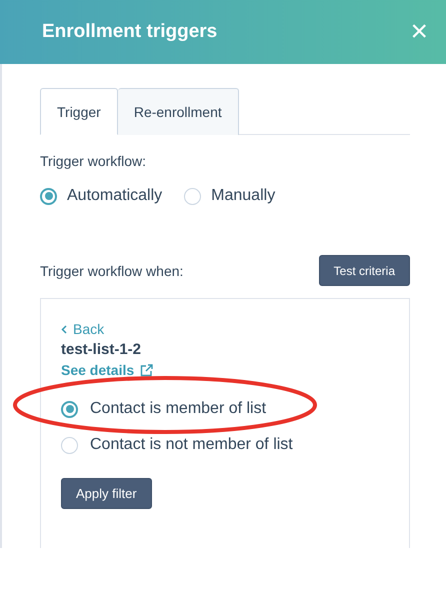 This screenshot has height=602, width=446. Describe the element at coordinates (112, 270) in the screenshot. I see `field-label: Trigger workflow when:` at that location.